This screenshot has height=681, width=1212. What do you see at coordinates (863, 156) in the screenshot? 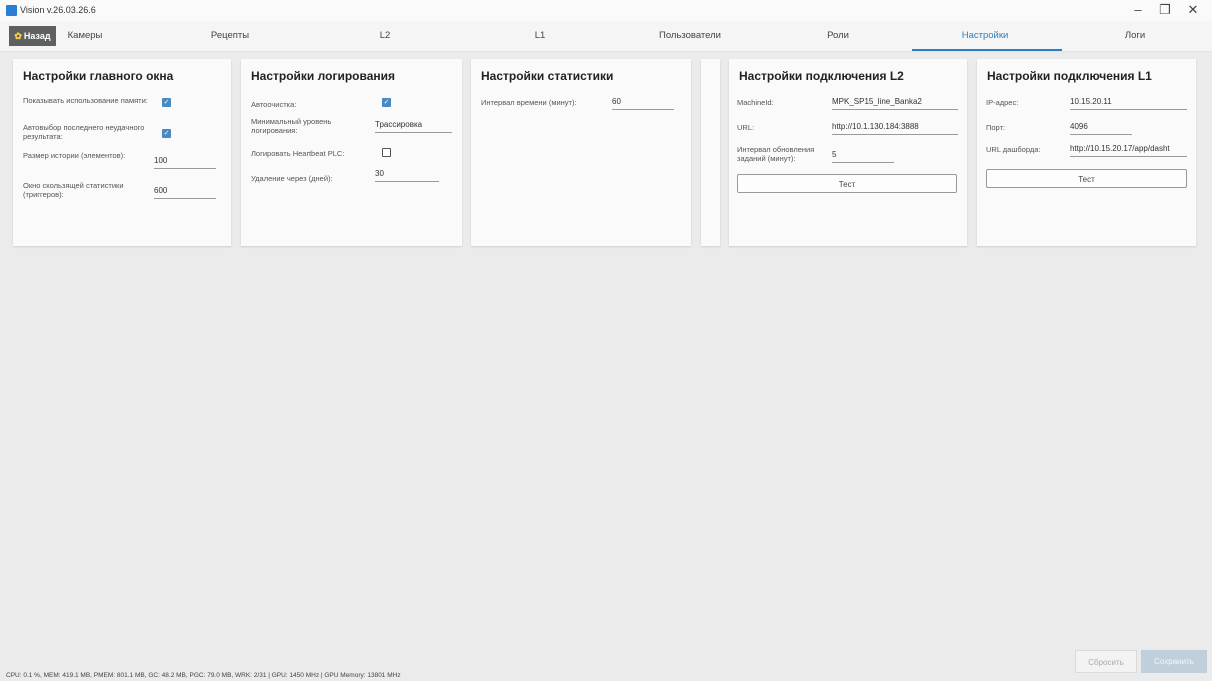
I see `refresh-interval-input: 5` at bounding box center [863, 156].